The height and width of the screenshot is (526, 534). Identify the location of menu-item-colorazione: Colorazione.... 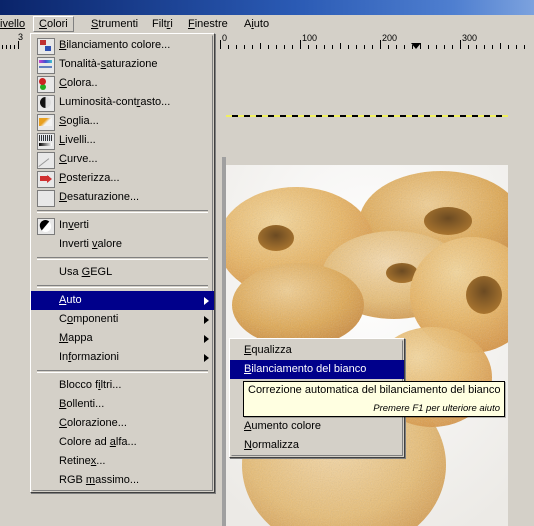
(122, 423).